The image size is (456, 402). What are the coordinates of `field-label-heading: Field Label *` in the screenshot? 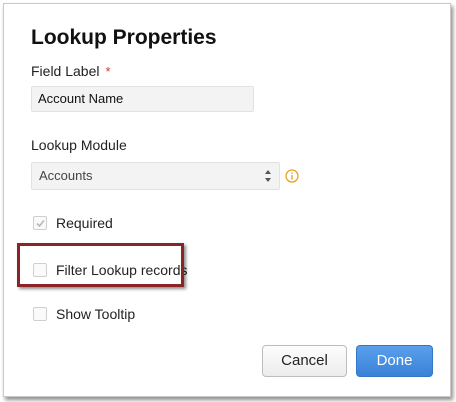 It's located at (71, 71).